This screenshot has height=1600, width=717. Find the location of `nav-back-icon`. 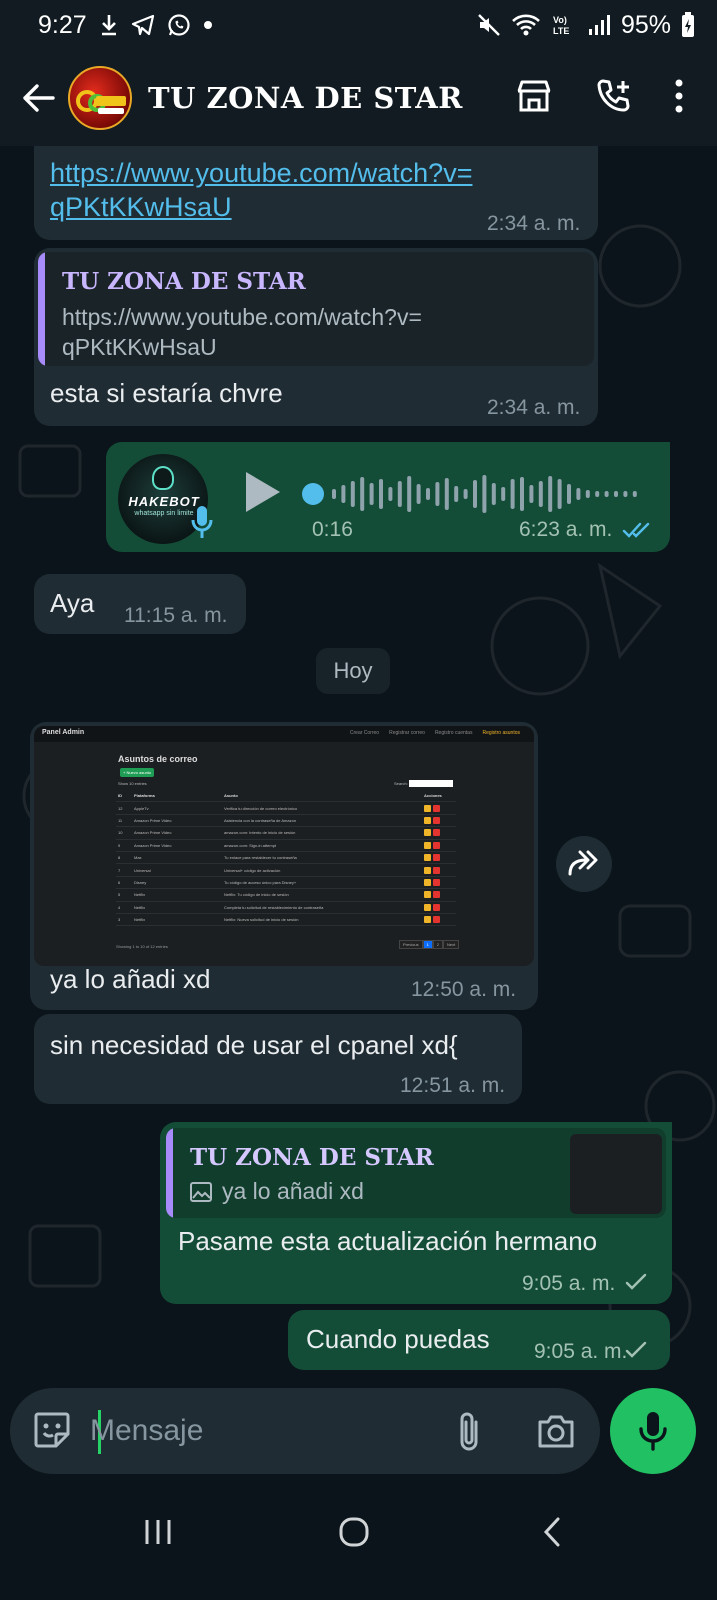

nav-back-icon is located at coordinates (551, 1532).